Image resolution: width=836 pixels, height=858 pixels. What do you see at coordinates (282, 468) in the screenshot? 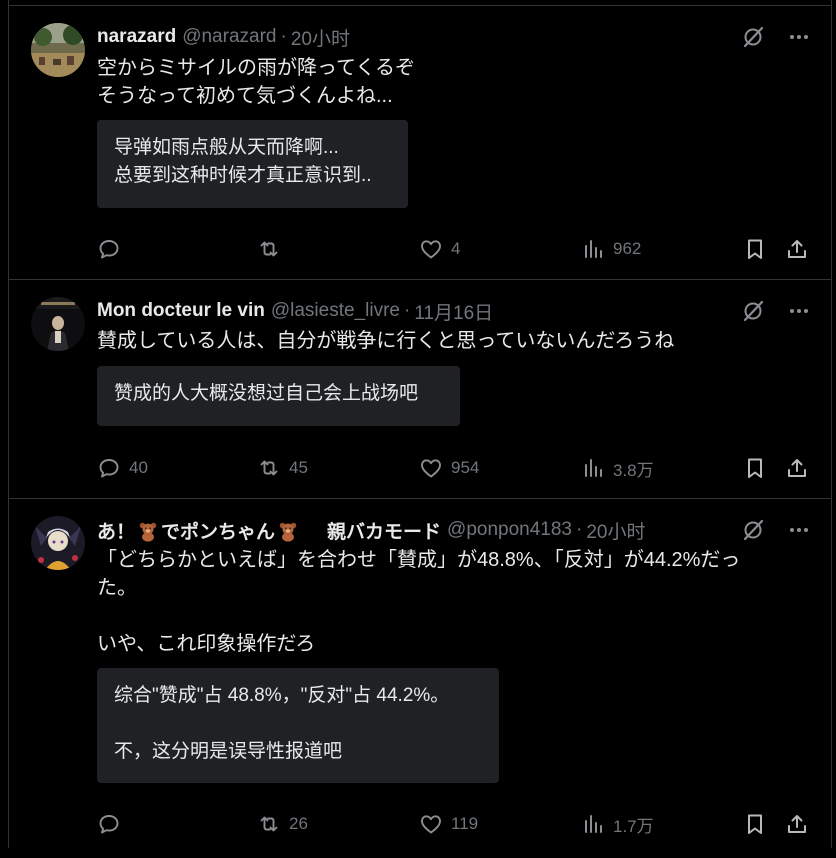
I see `retweet-button: 45` at bounding box center [282, 468].